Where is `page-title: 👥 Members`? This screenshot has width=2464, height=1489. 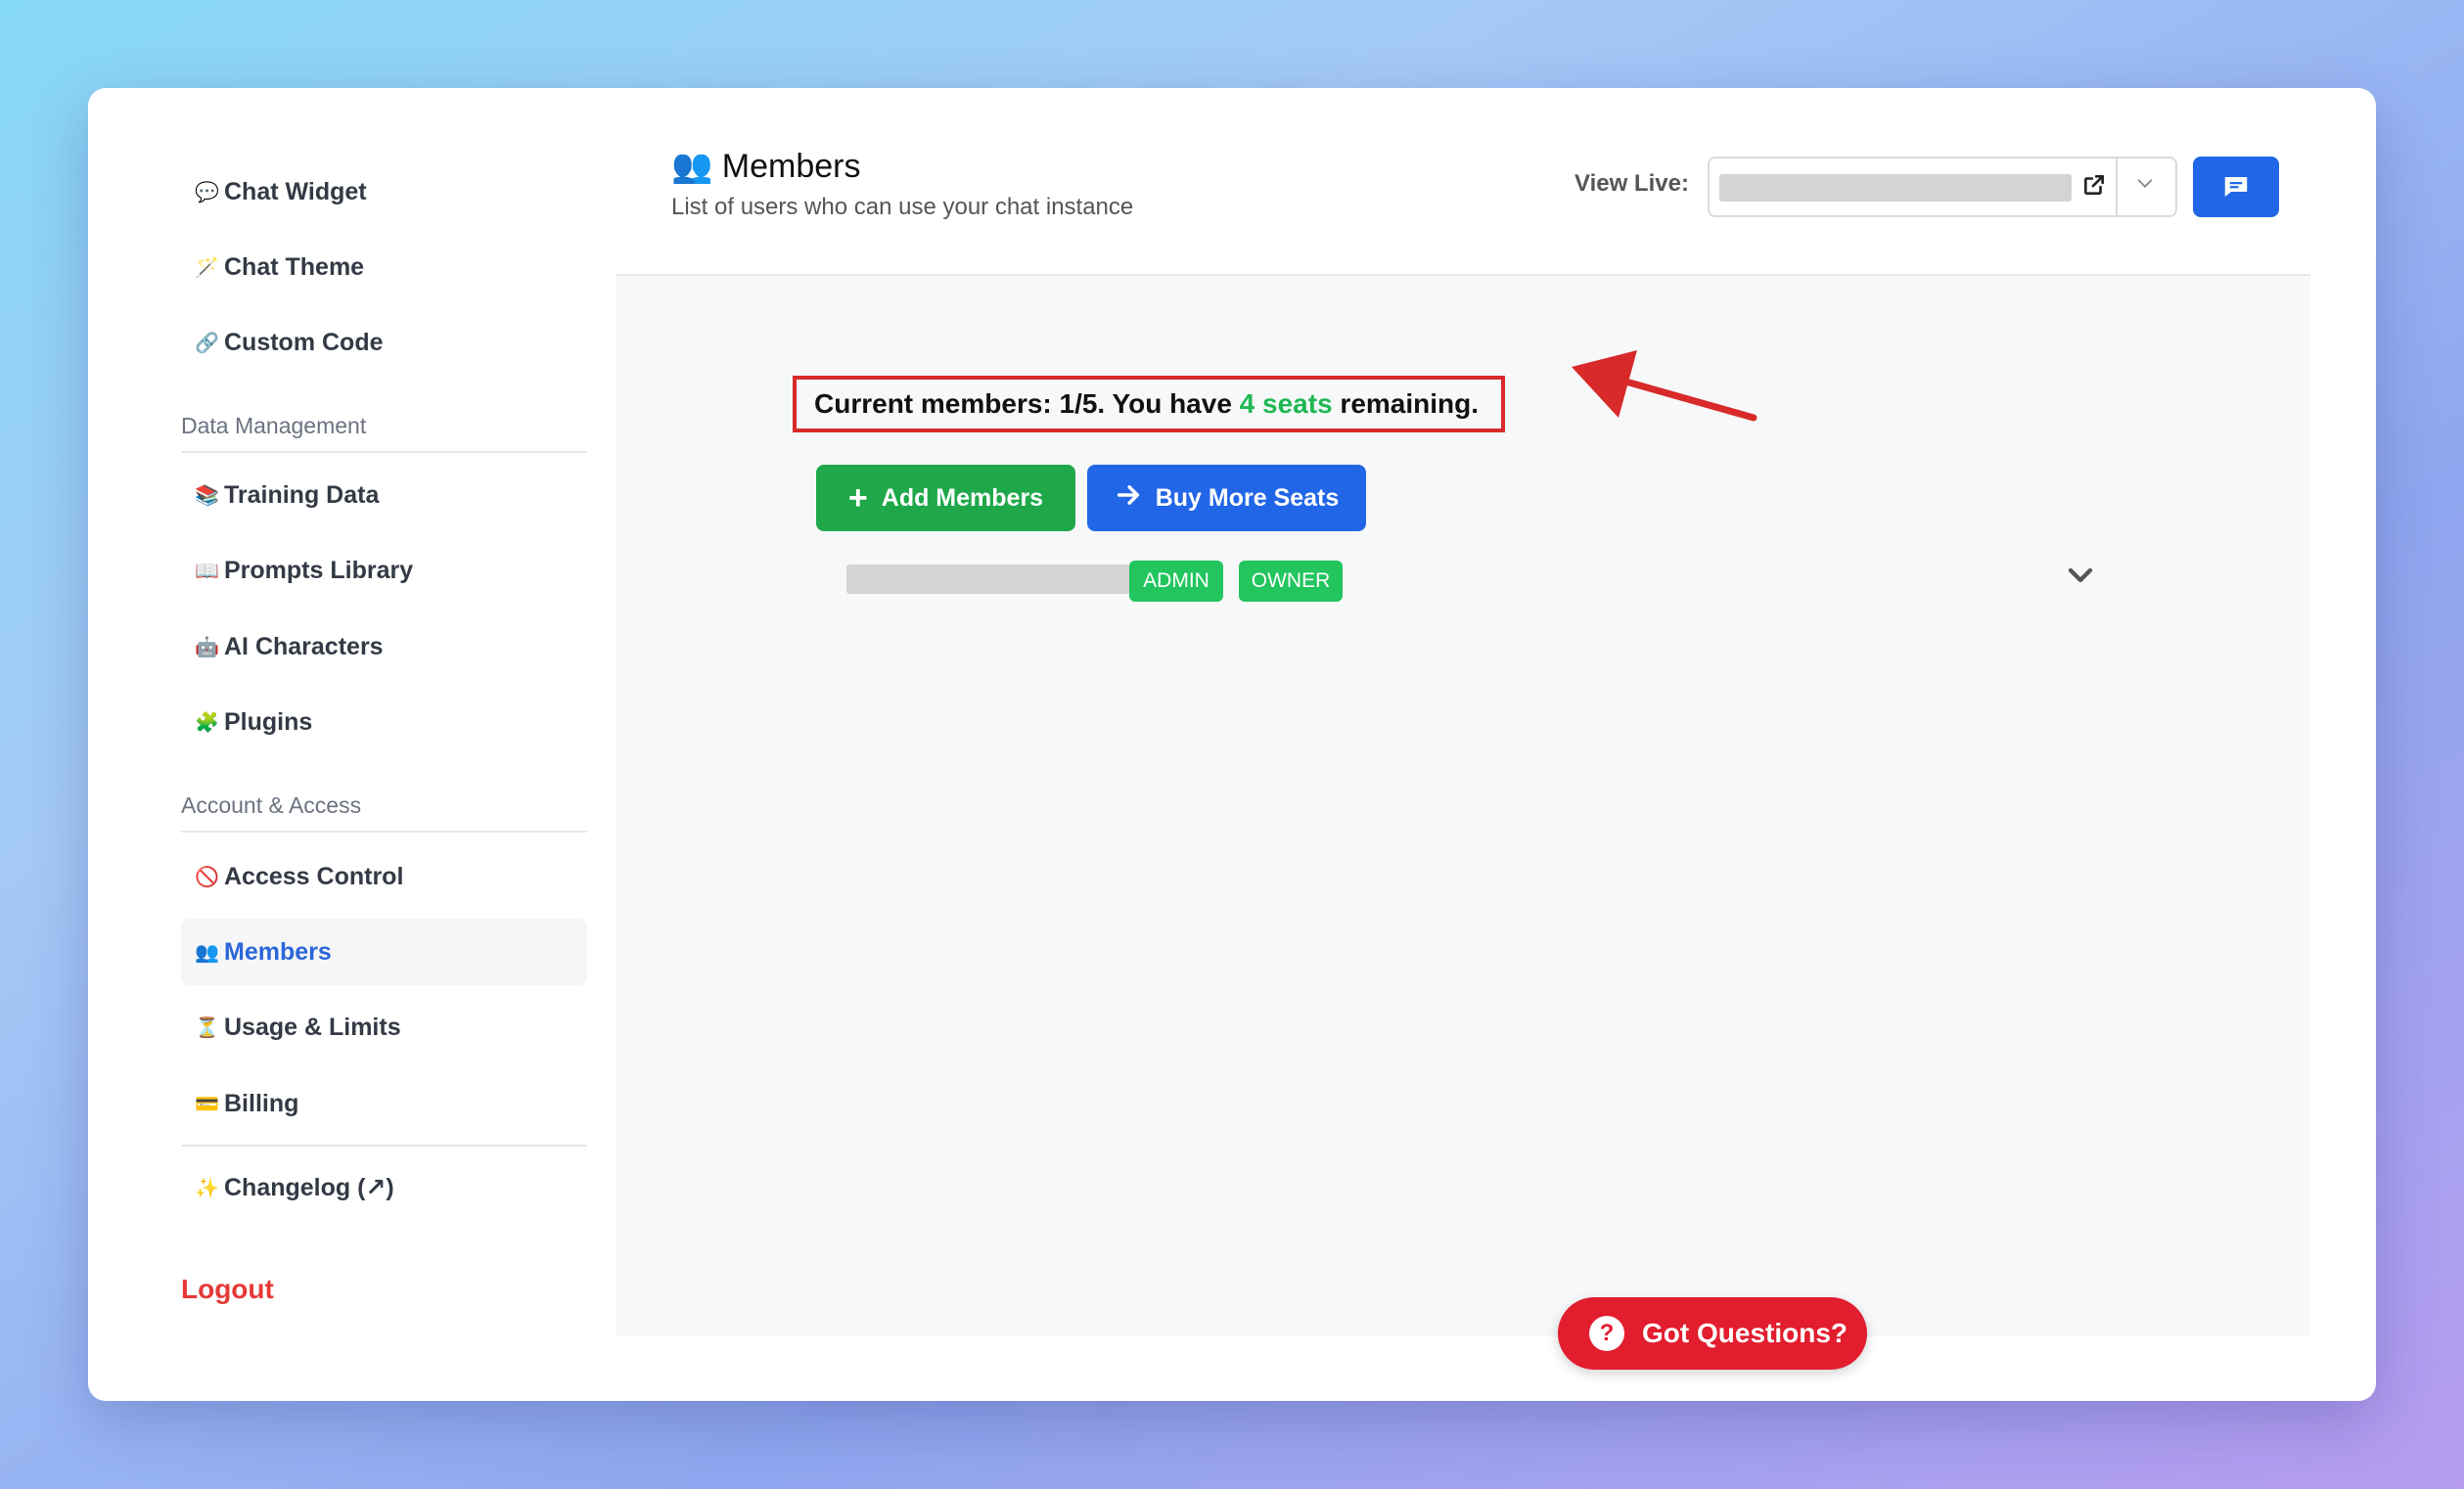
page-title: 👥 Members is located at coordinates (766, 166).